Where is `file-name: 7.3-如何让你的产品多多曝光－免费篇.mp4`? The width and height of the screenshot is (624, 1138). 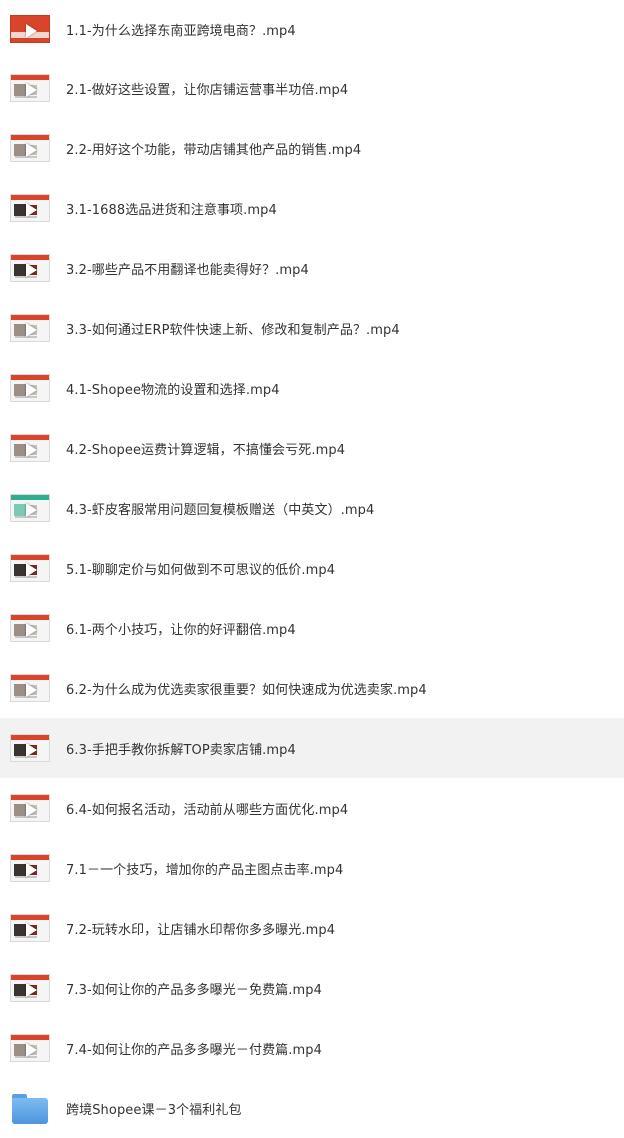
file-name: 7.3-如何让你的产品多多曝光－免费篇.mp4 is located at coordinates (194, 990).